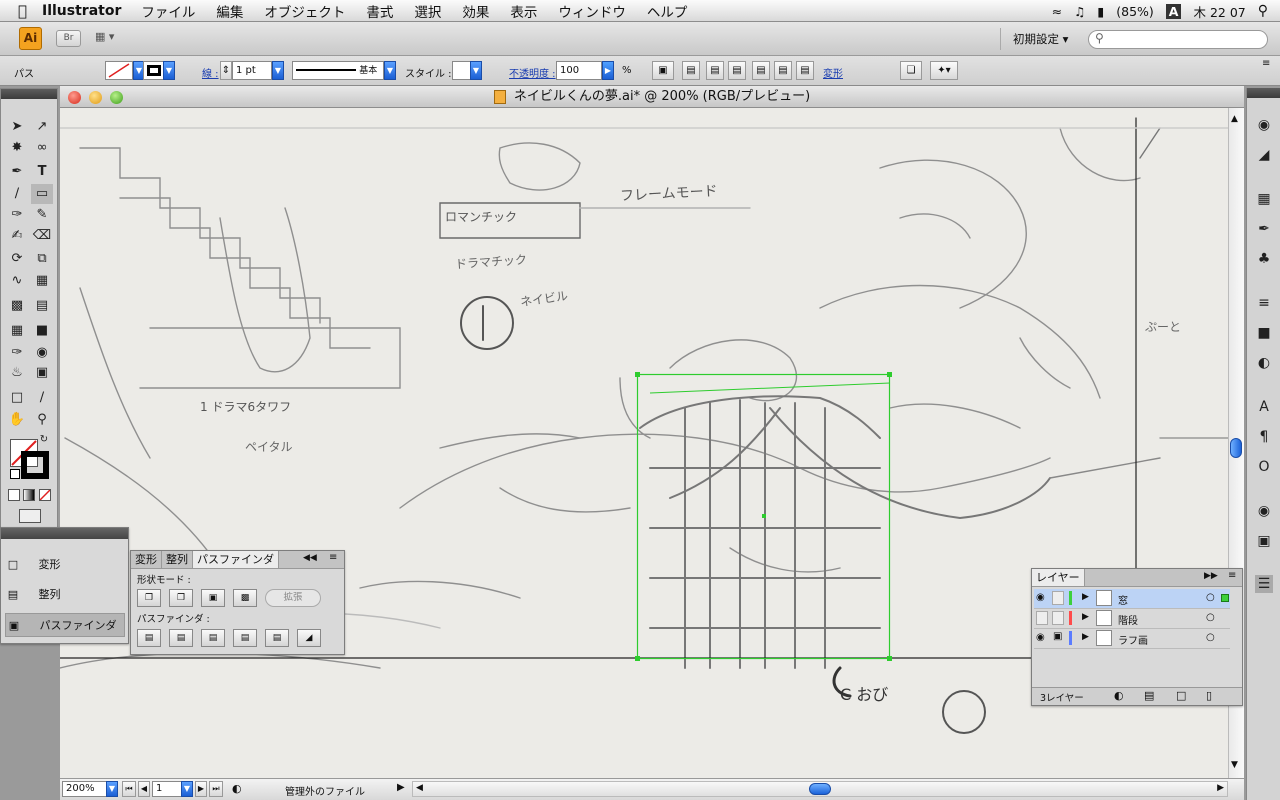 The width and height of the screenshot is (1280, 800). I want to click on color-panel-icon: ◉, so click(1264, 125).